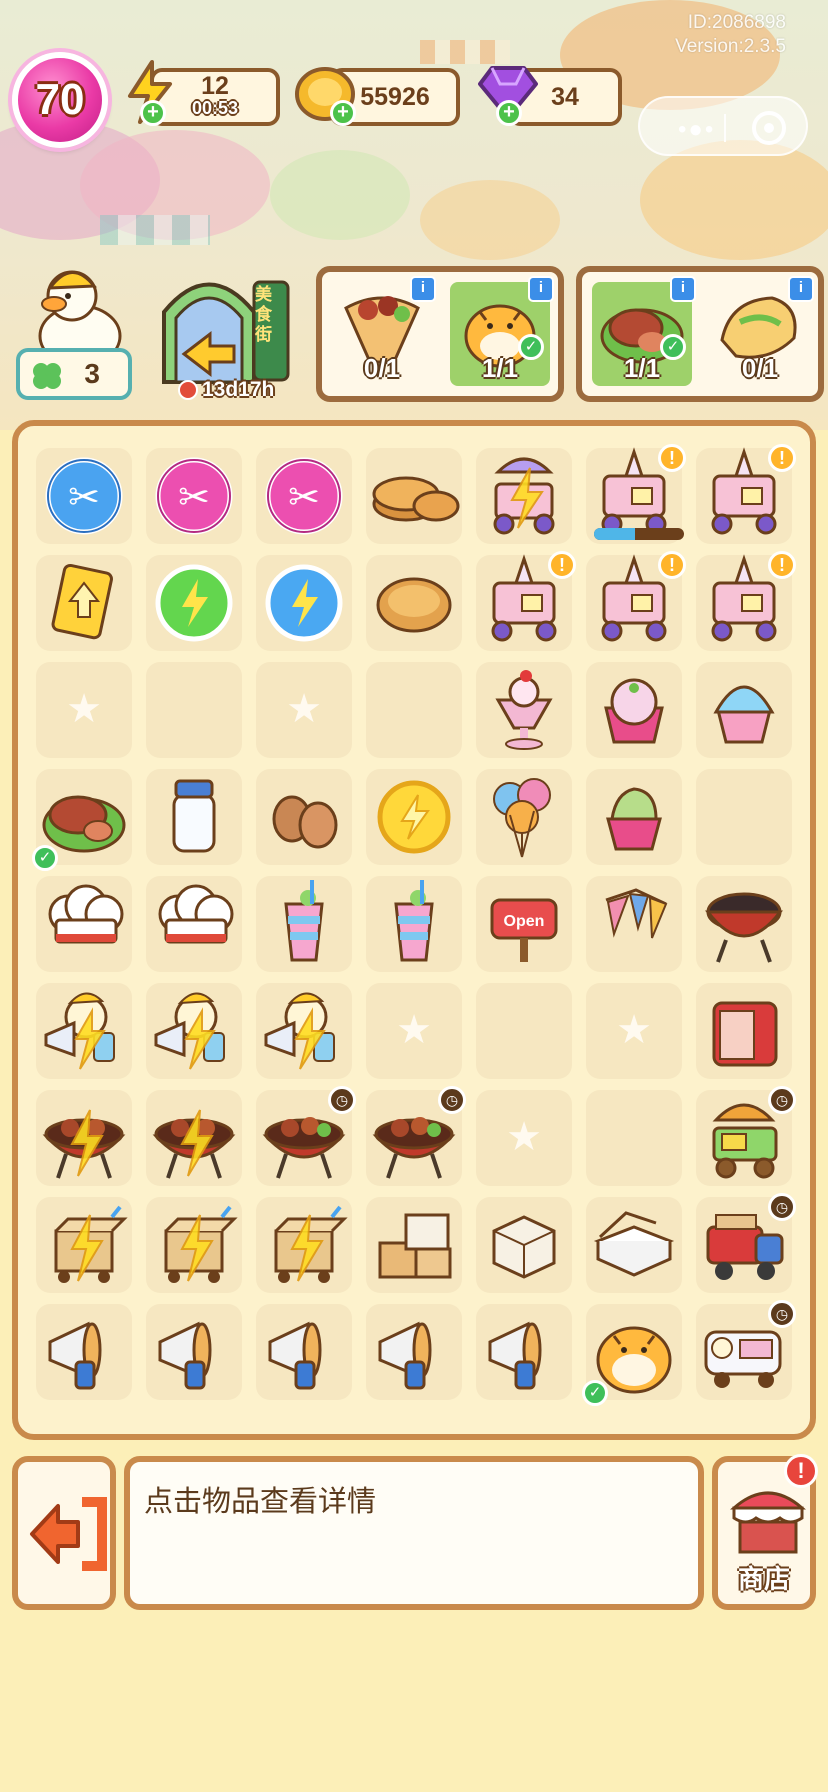 The height and width of the screenshot is (1792, 828). What do you see at coordinates (74, 374) in the screenshot?
I see `clover-counter: 3` at bounding box center [74, 374].